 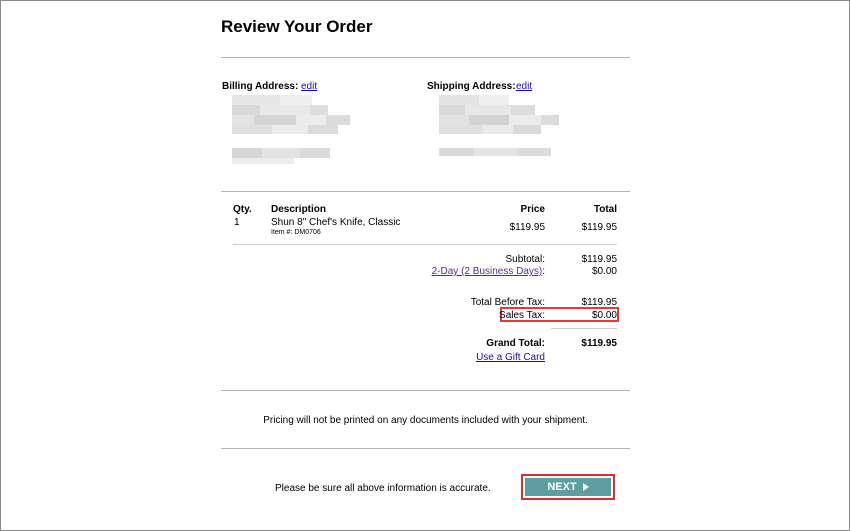 What do you see at coordinates (500, 128) in the screenshot?
I see `shipping-address-redacted` at bounding box center [500, 128].